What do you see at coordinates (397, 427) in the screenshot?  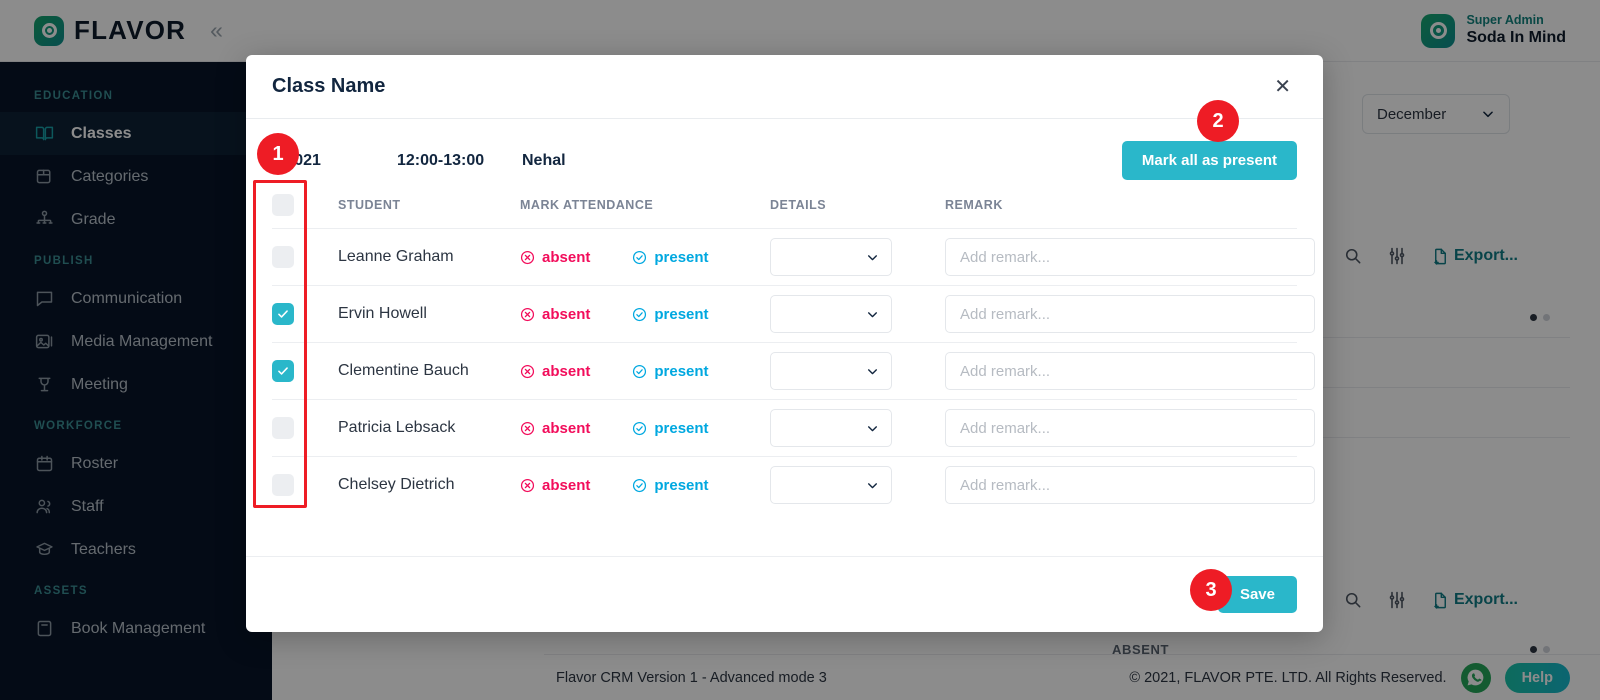 I see `student-name: Patricia Lebsack` at bounding box center [397, 427].